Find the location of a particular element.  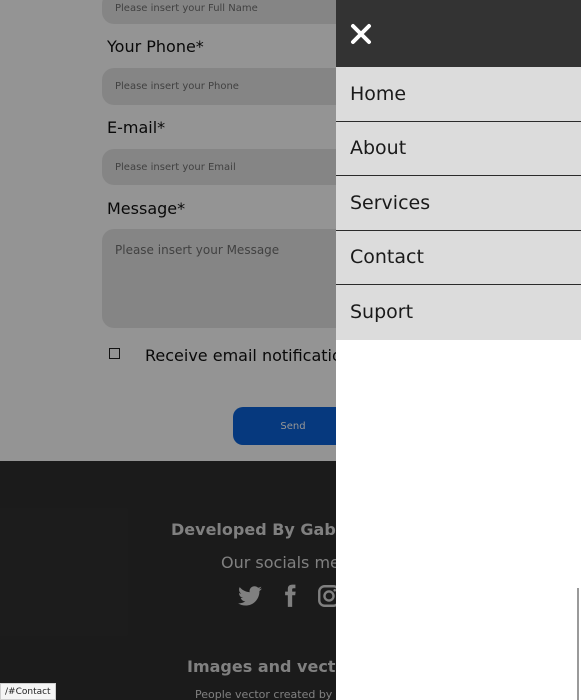

menu-item-services: Services is located at coordinates (458, 203).